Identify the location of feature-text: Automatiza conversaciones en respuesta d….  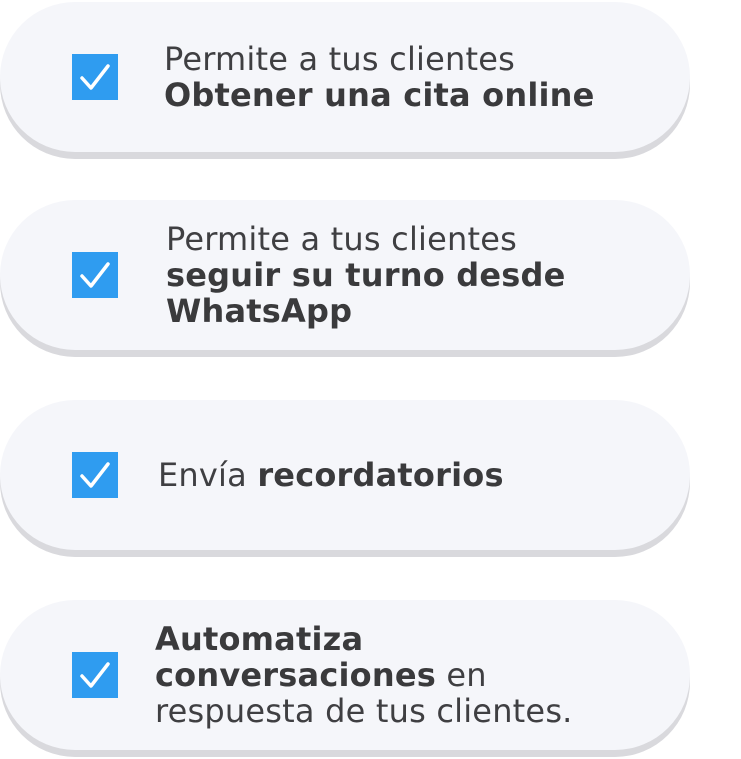
(415, 675).